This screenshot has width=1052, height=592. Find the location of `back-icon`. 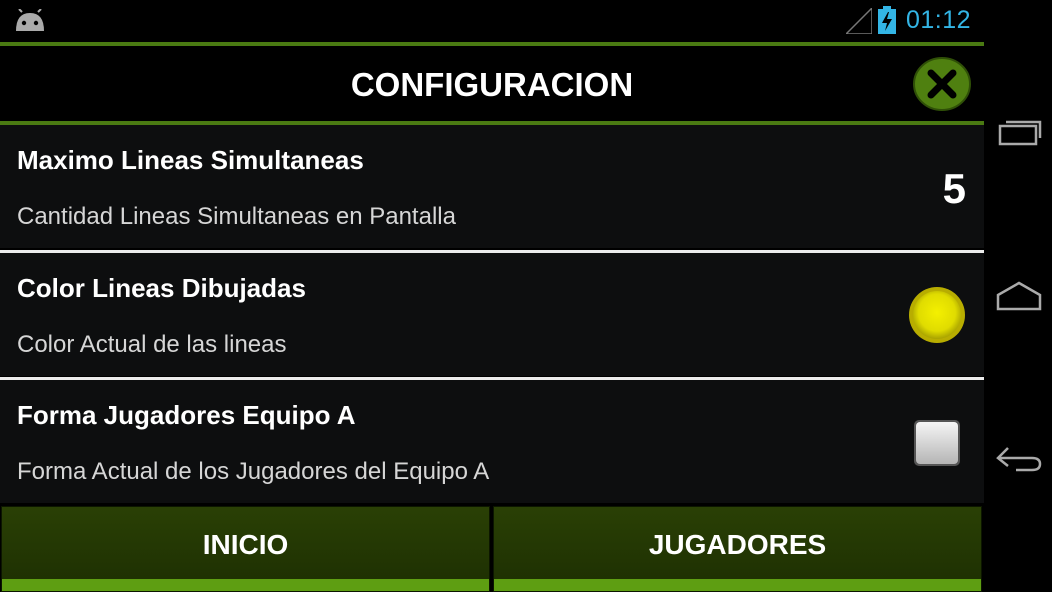

back-icon is located at coordinates (1019, 458).